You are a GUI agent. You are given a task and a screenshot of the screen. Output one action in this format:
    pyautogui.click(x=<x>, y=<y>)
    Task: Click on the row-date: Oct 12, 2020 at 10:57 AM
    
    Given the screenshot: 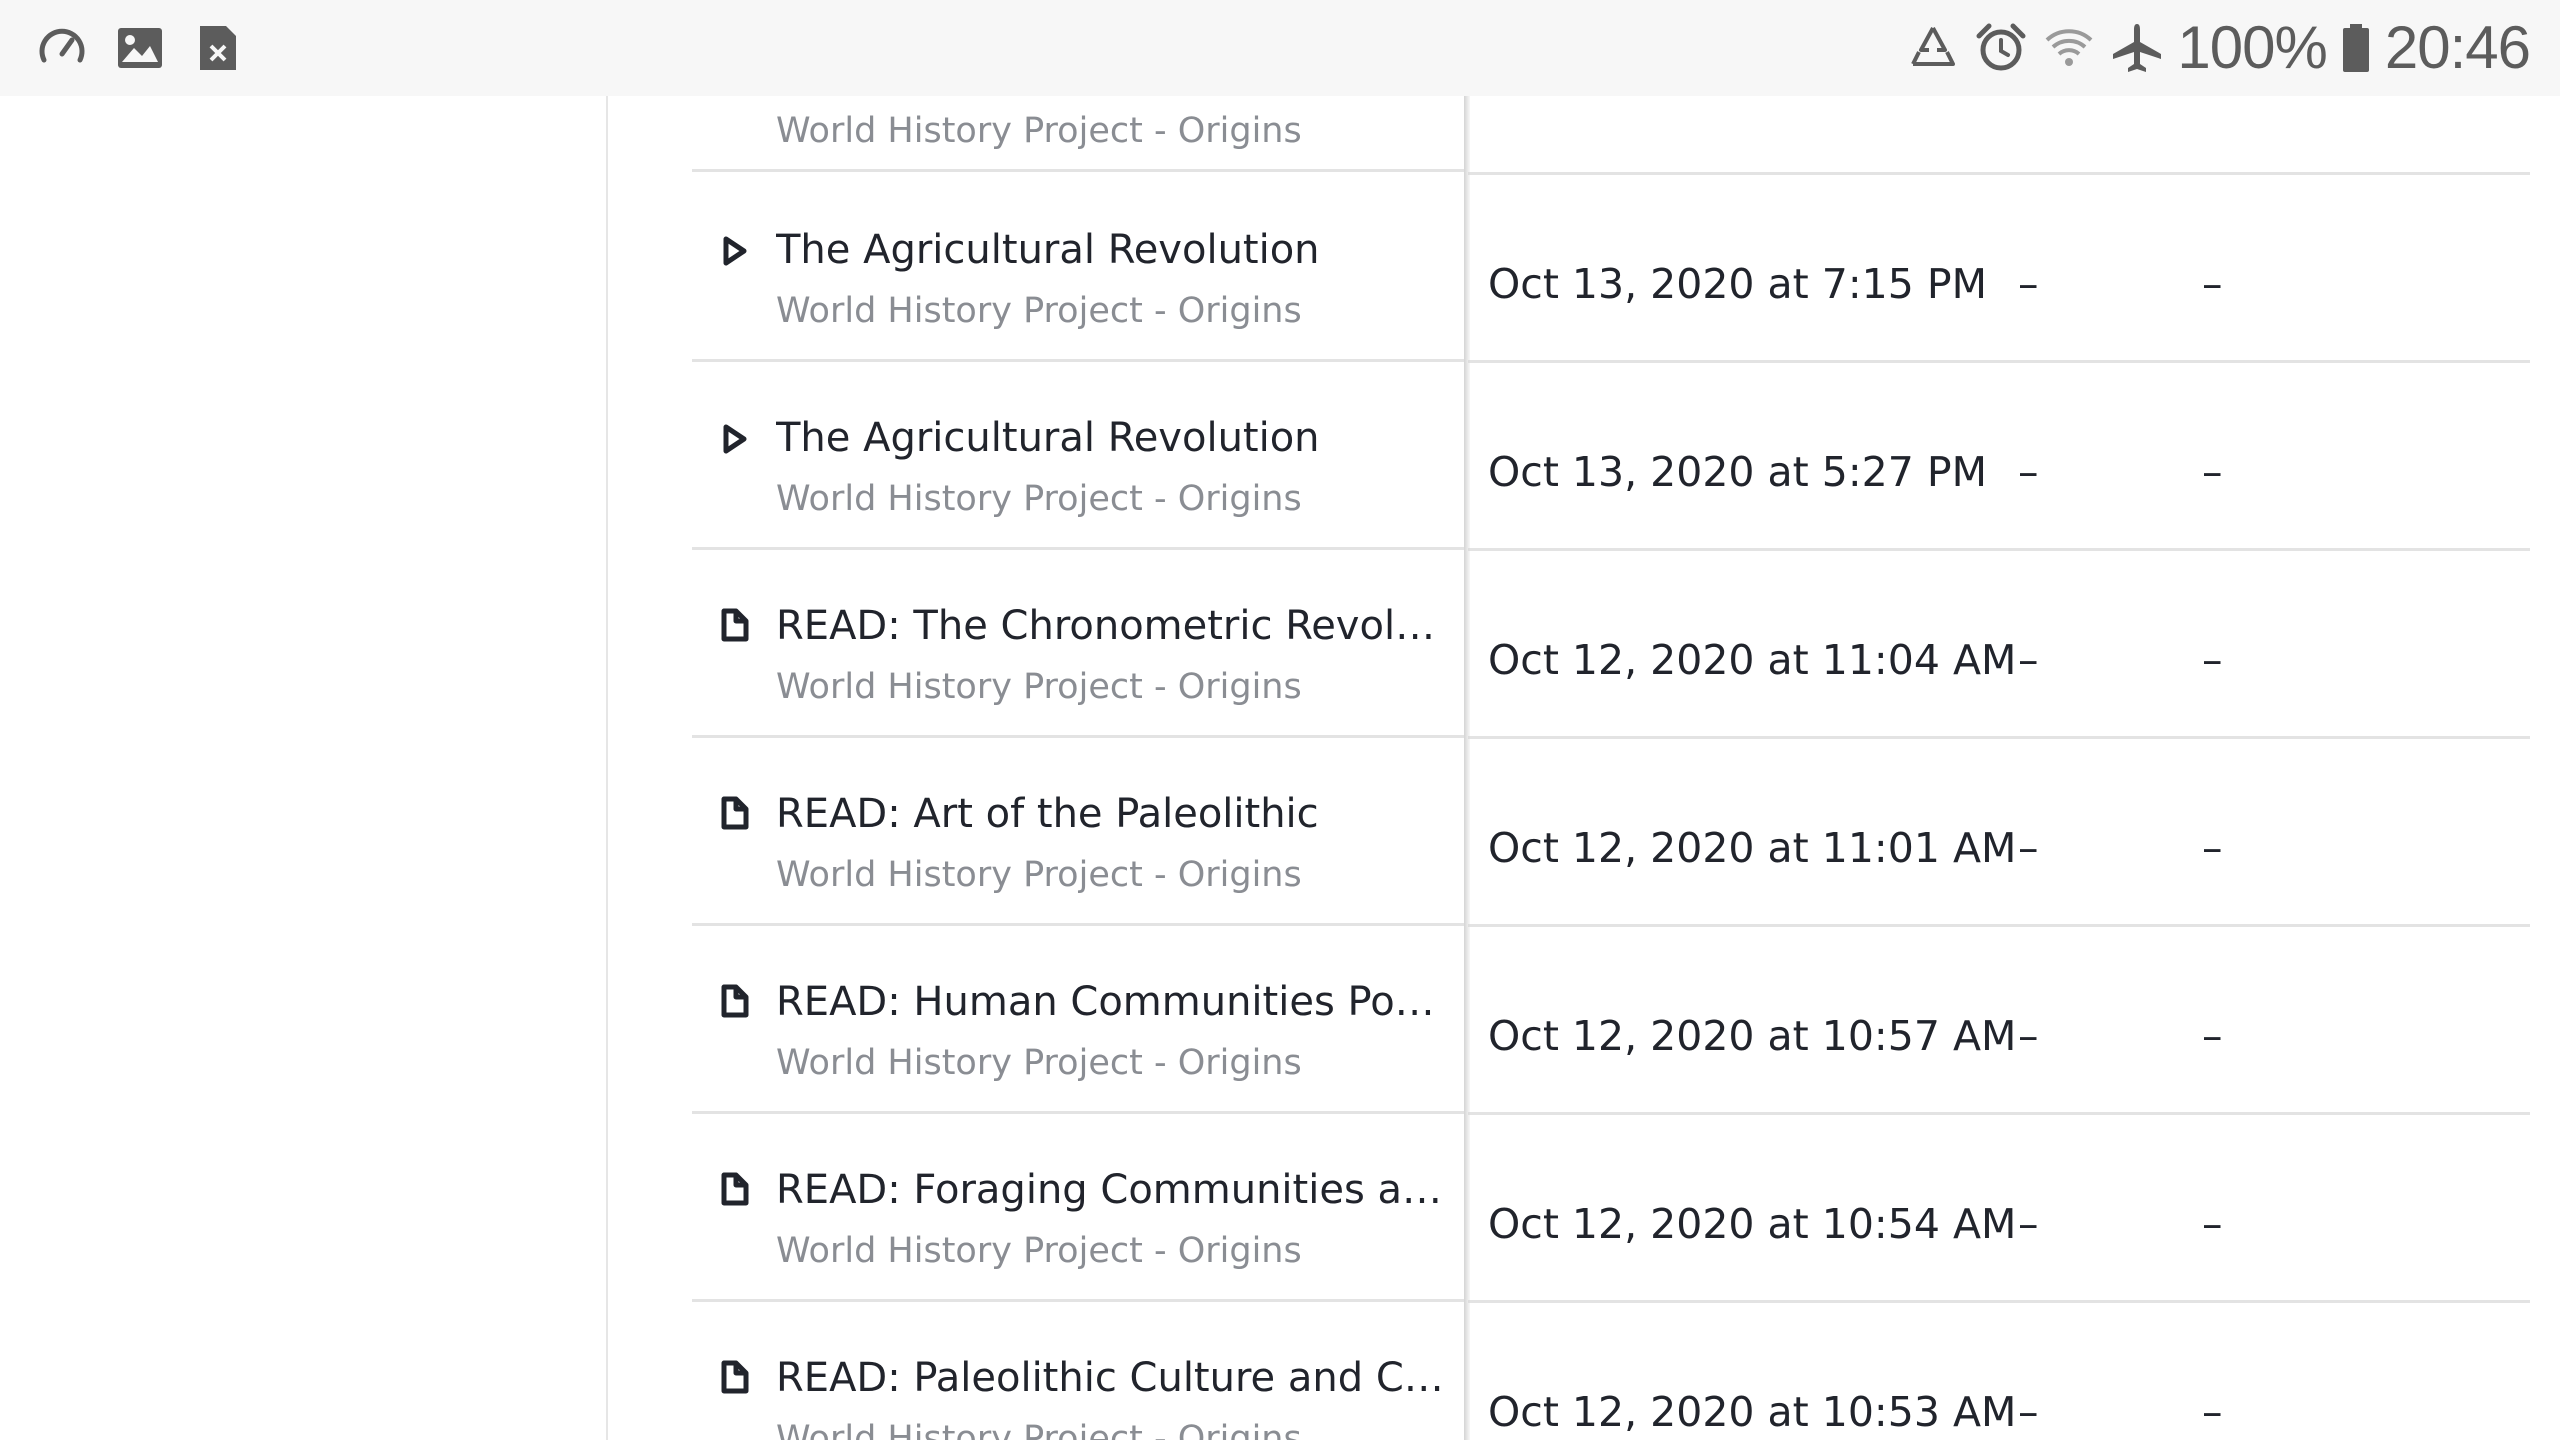 What is the action you would take?
    pyautogui.click(x=1752, y=1036)
    